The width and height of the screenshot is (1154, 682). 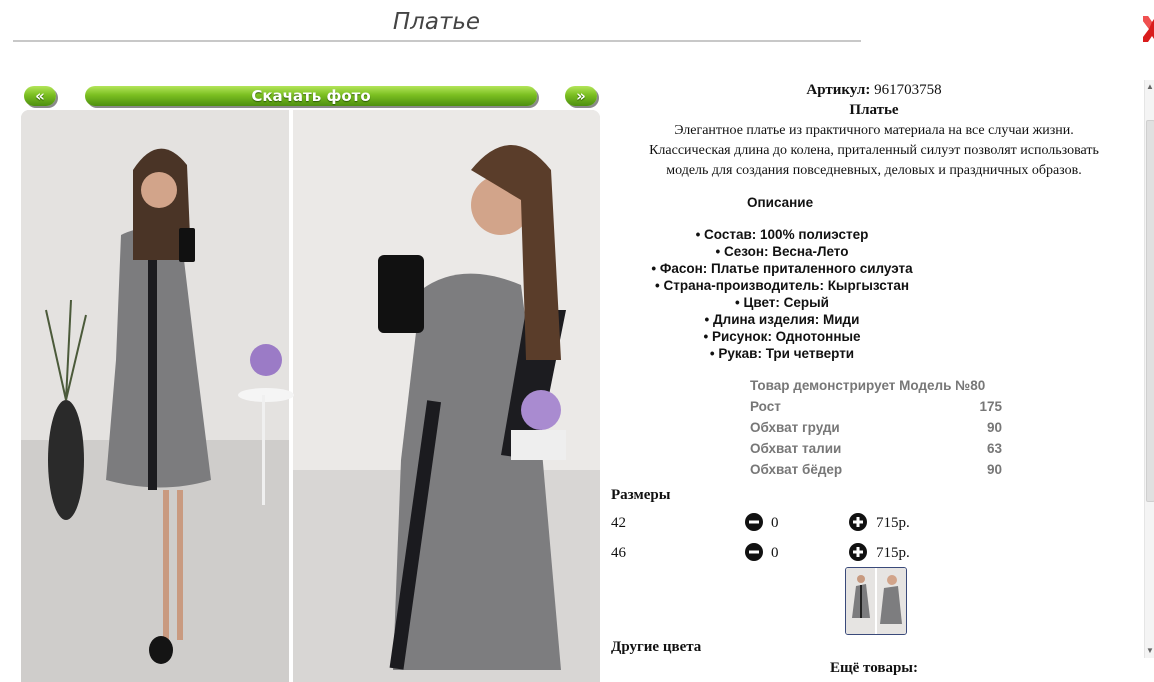 I want to click on size-row: 42 0 715р., so click(x=761, y=523).